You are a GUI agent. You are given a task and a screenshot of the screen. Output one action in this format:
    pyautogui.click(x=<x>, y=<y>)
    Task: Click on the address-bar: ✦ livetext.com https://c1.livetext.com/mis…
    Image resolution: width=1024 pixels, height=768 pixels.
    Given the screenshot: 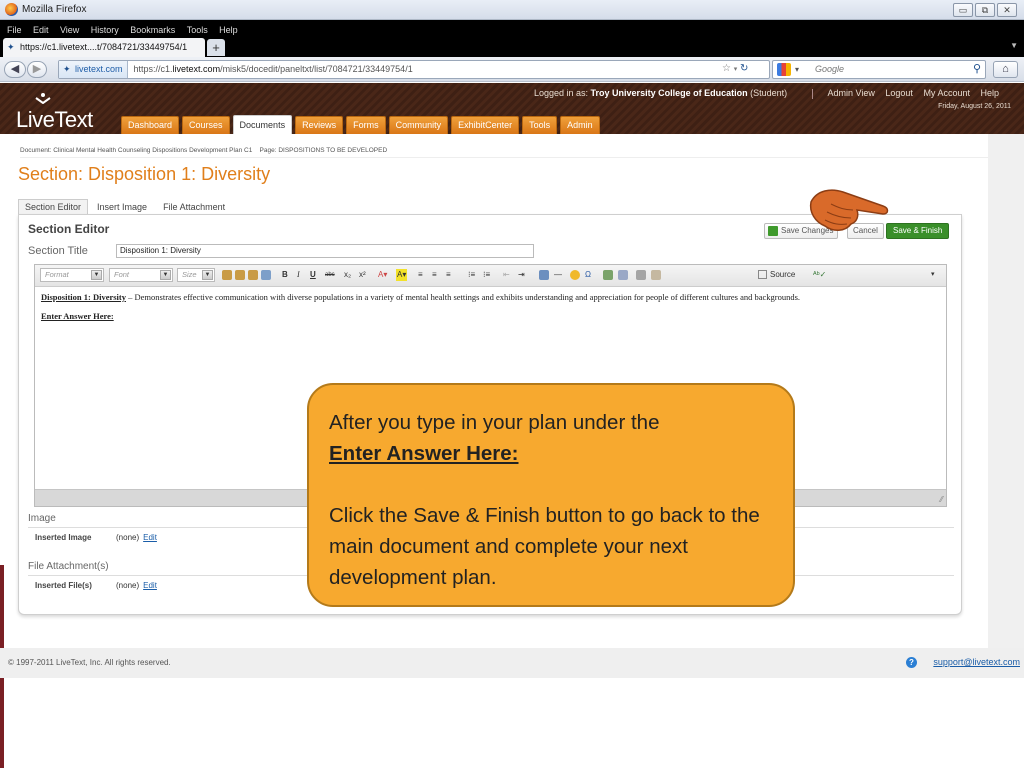 What is the action you would take?
    pyautogui.click(x=414, y=69)
    